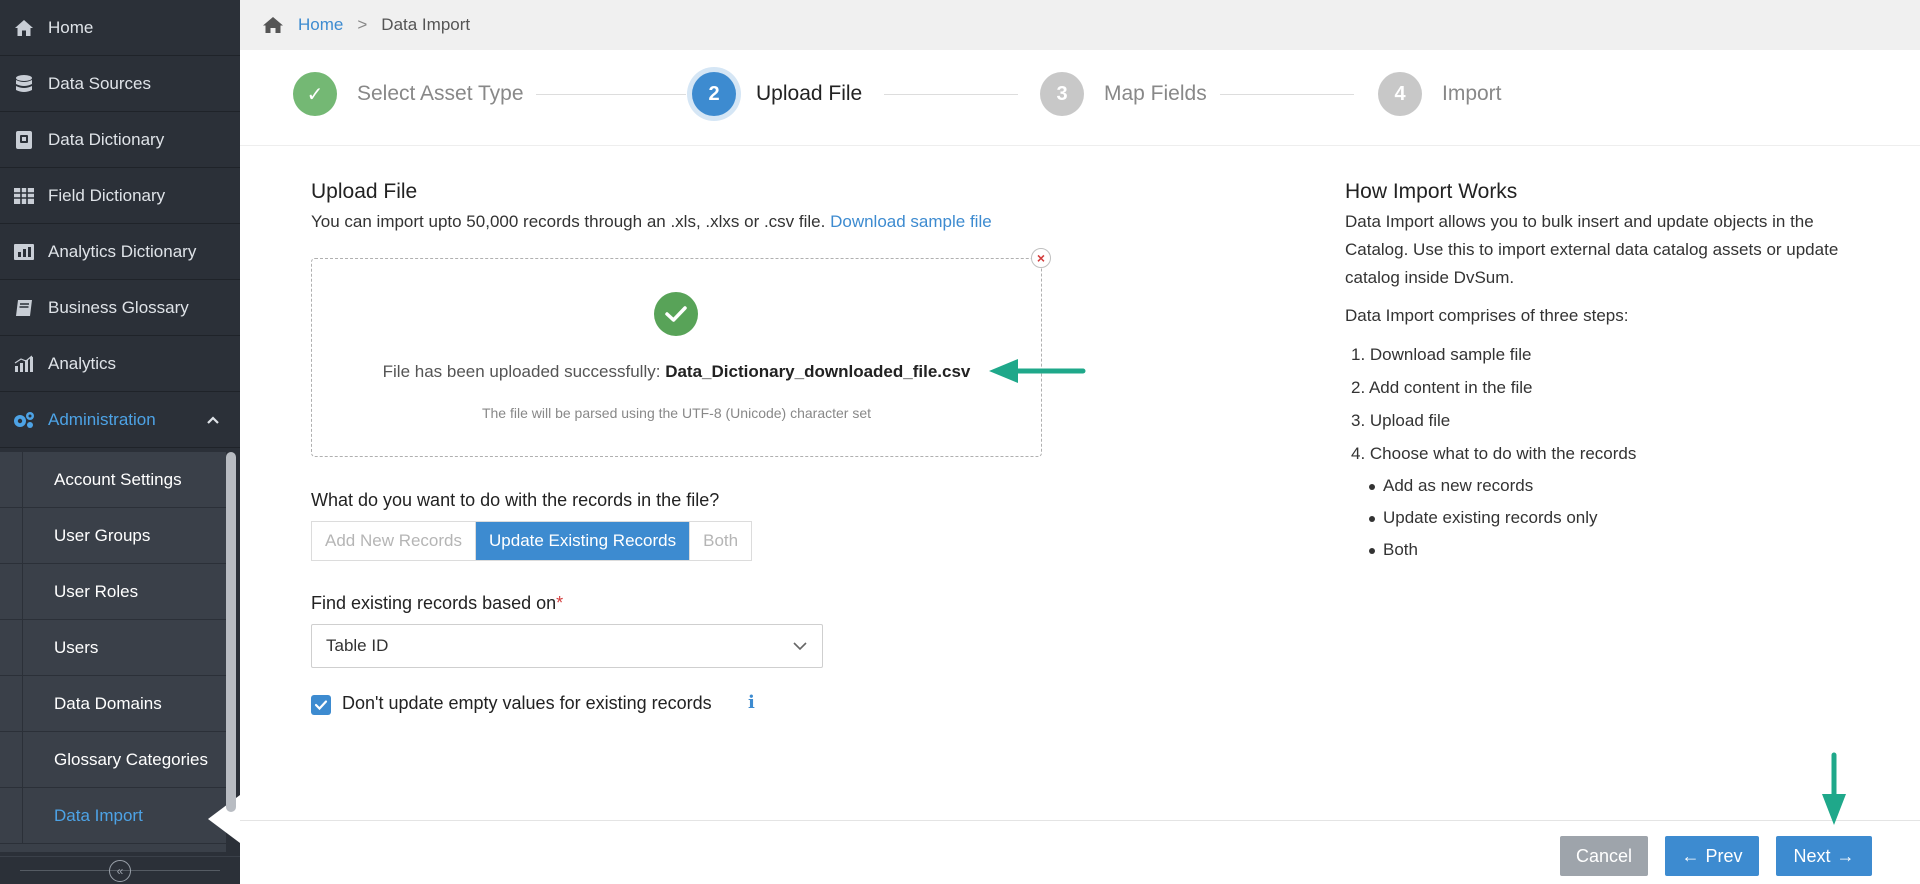  What do you see at coordinates (113, 648) in the screenshot?
I see `sidebar-item-users: Users` at bounding box center [113, 648].